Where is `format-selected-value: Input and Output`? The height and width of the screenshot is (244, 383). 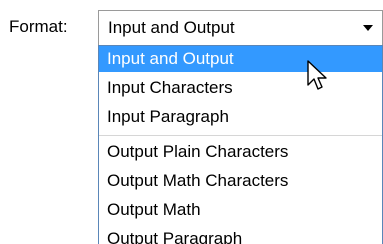 format-selected-value: Input and Output is located at coordinates (171, 27).